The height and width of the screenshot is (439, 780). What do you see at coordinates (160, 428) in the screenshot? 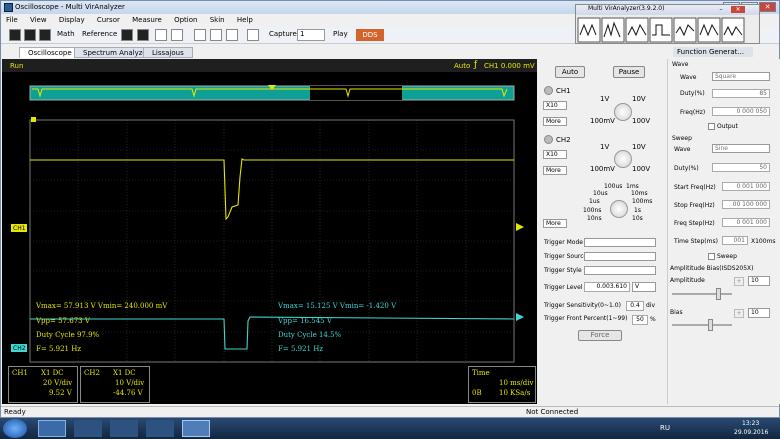
I see `taskbar-arduino-icon` at bounding box center [160, 428].